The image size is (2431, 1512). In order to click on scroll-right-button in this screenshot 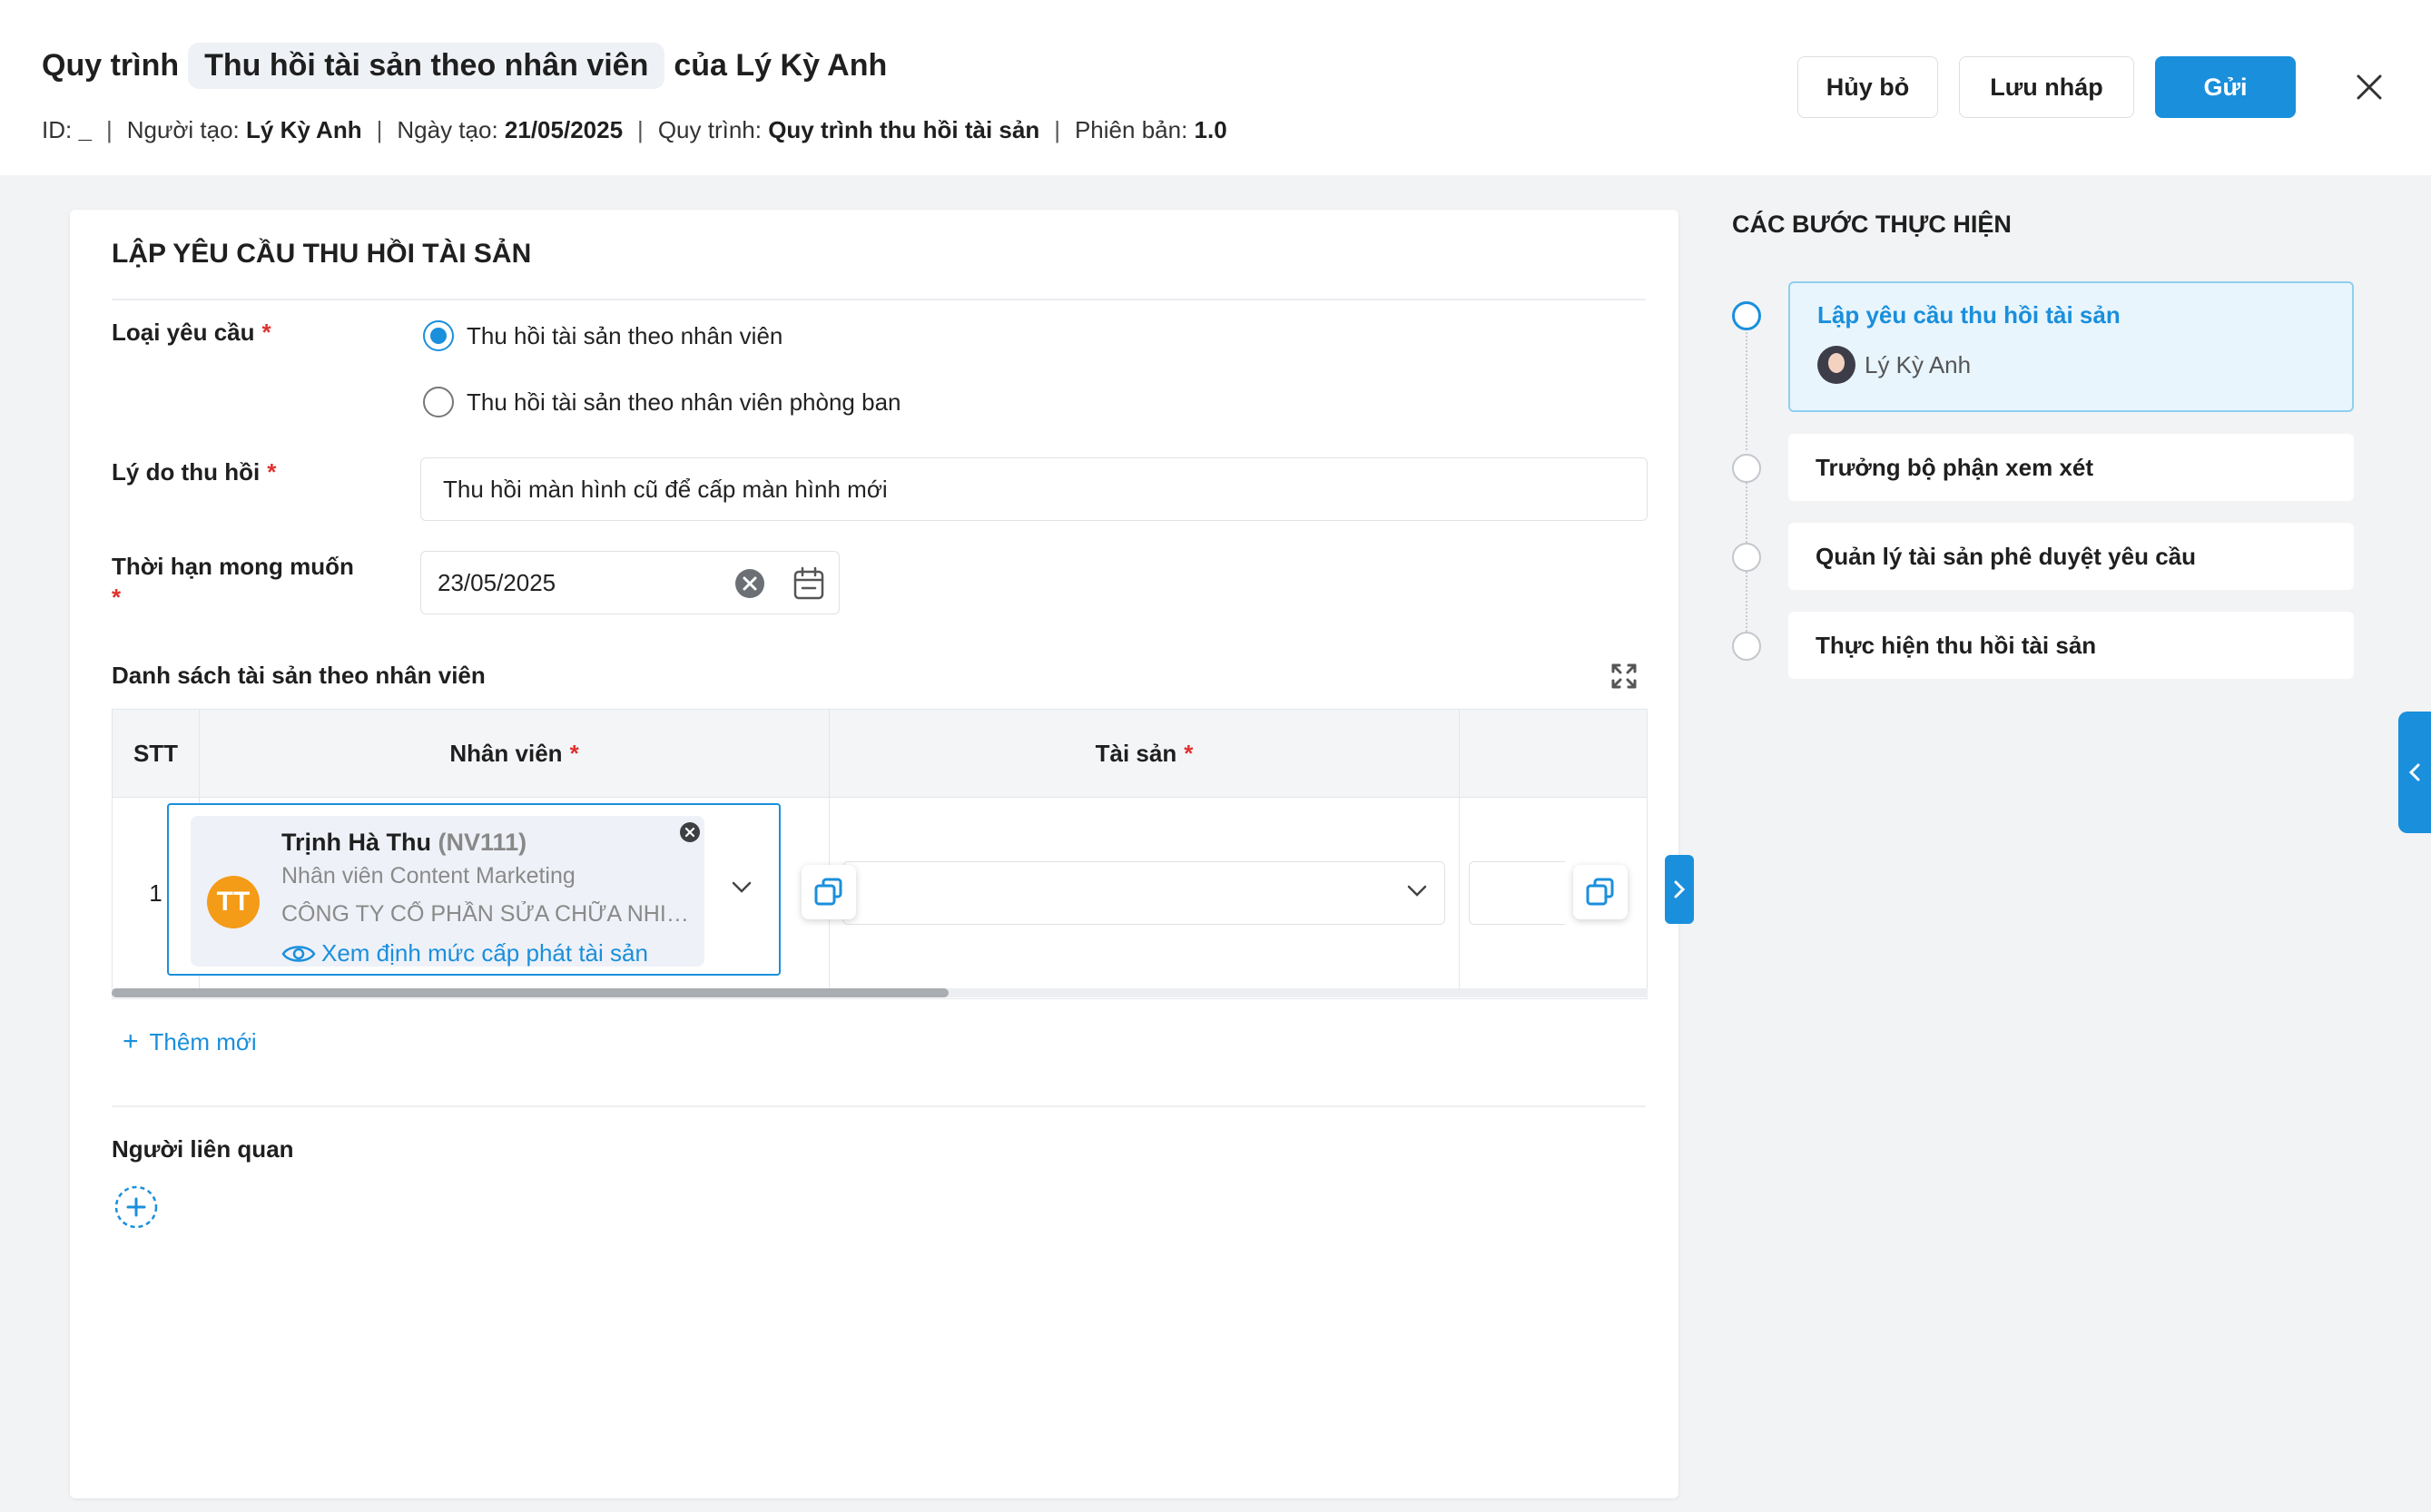, I will do `click(1679, 889)`.